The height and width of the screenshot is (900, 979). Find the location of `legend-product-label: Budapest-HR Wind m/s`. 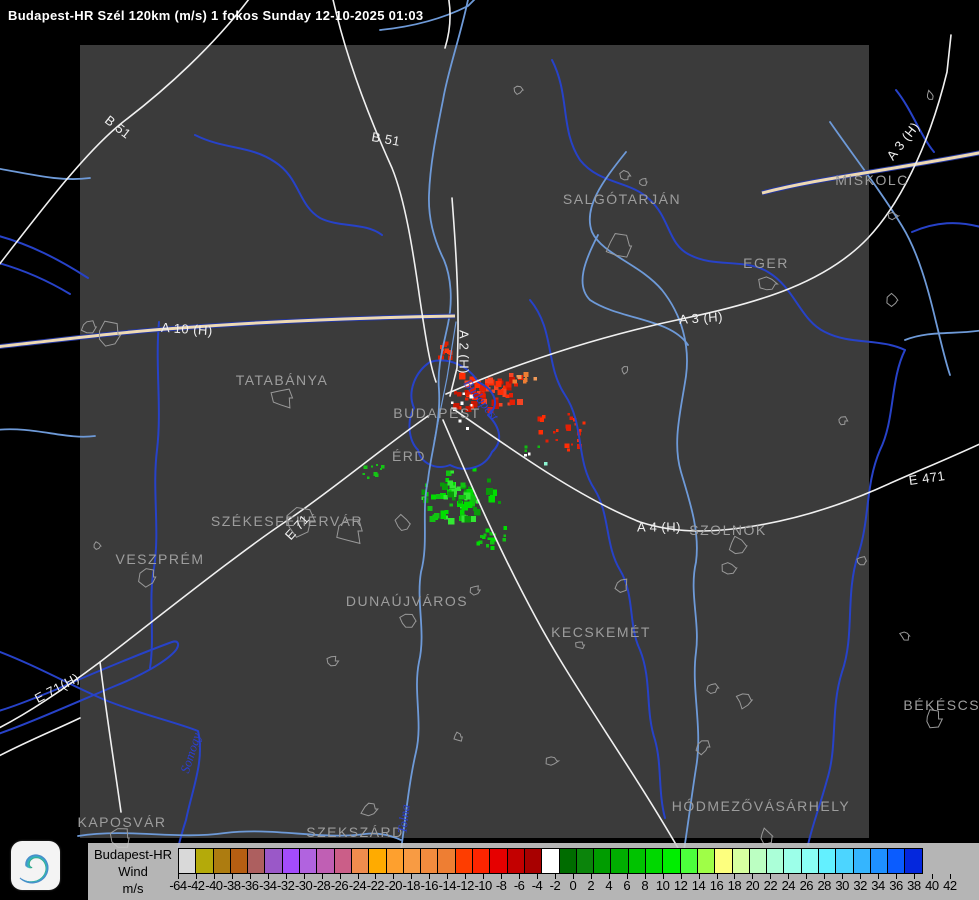

legend-product-label: Budapest-HR Wind m/s is located at coordinates (133, 871).